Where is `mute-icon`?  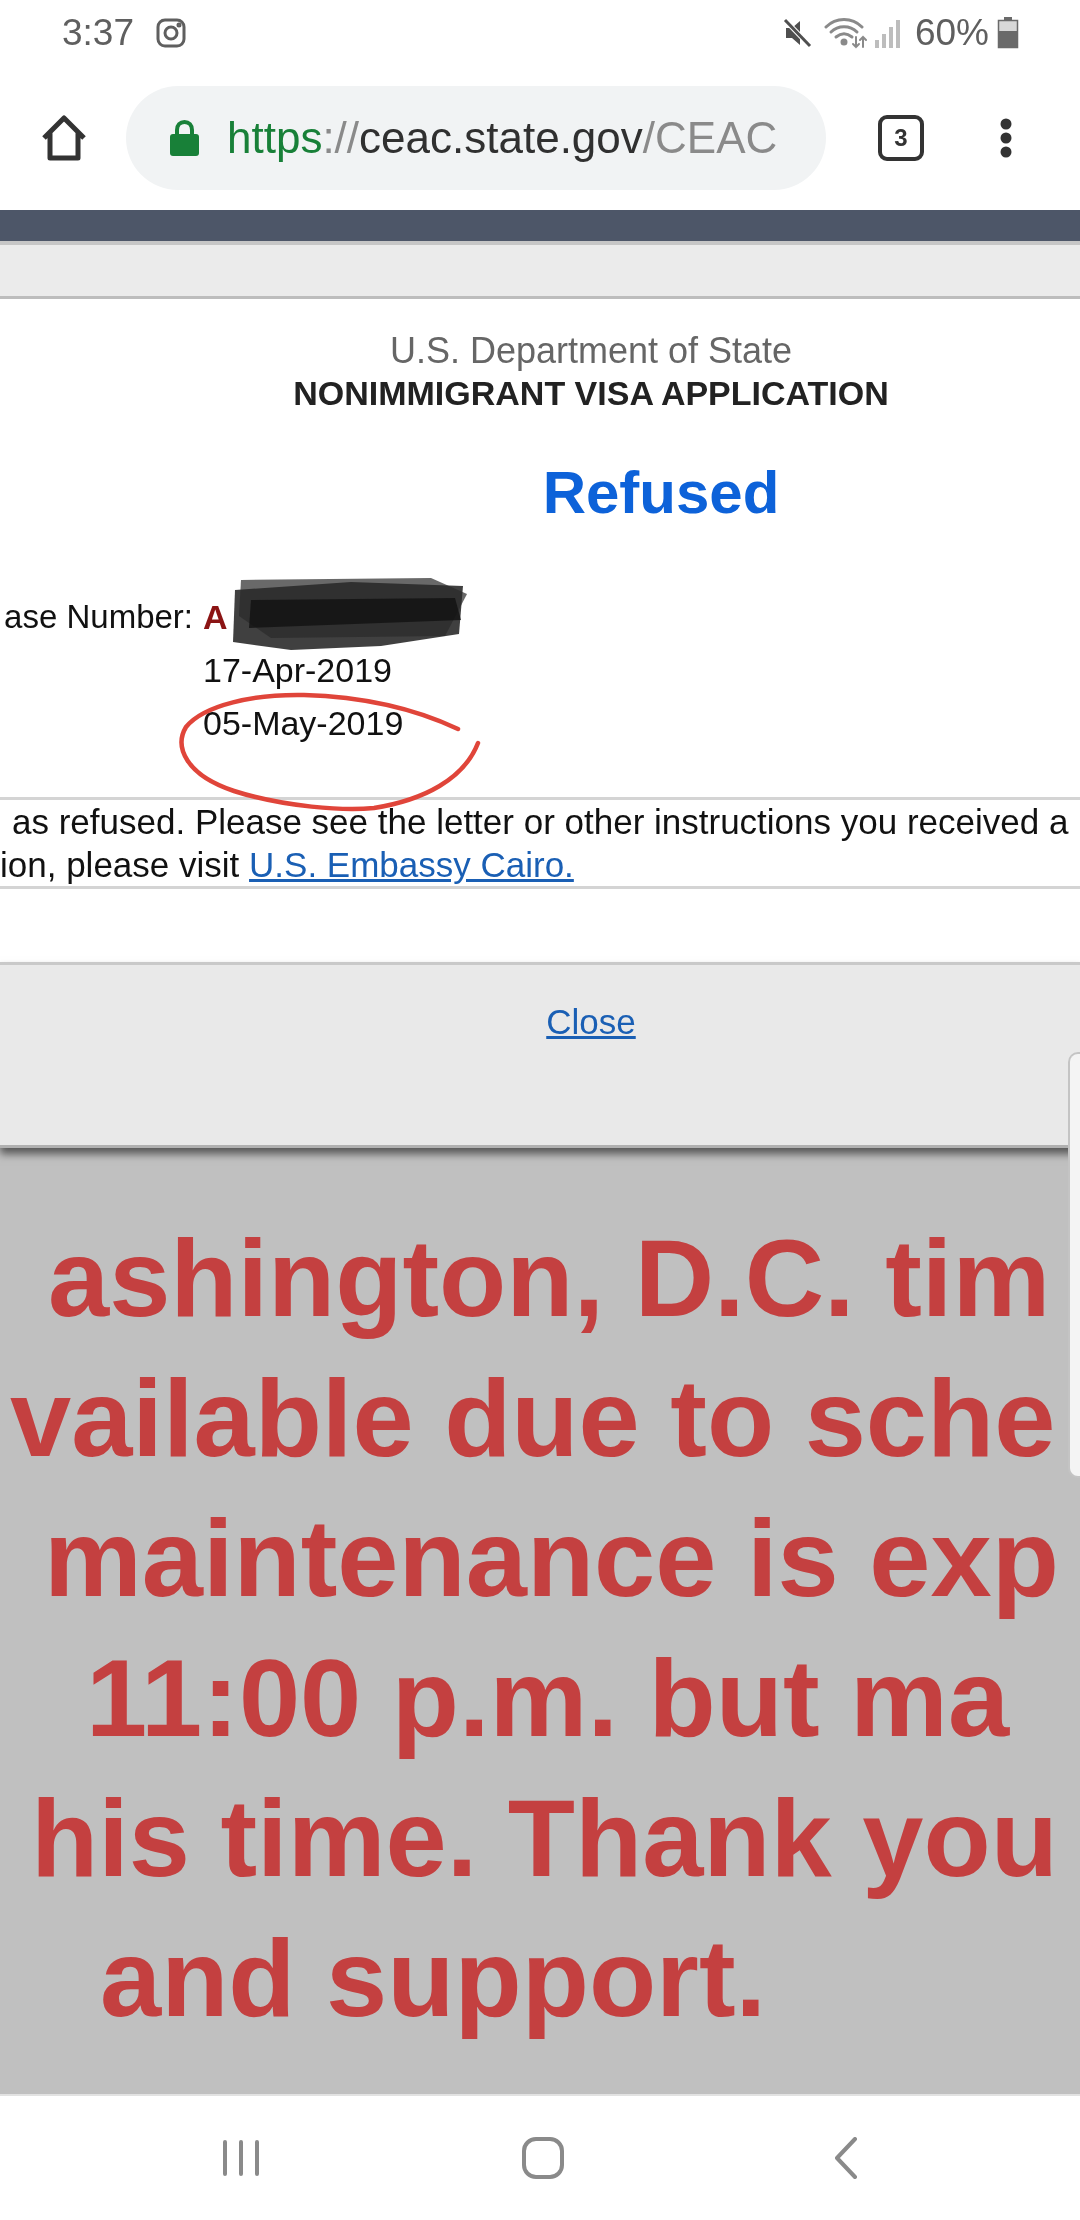 mute-icon is located at coordinates (797, 33).